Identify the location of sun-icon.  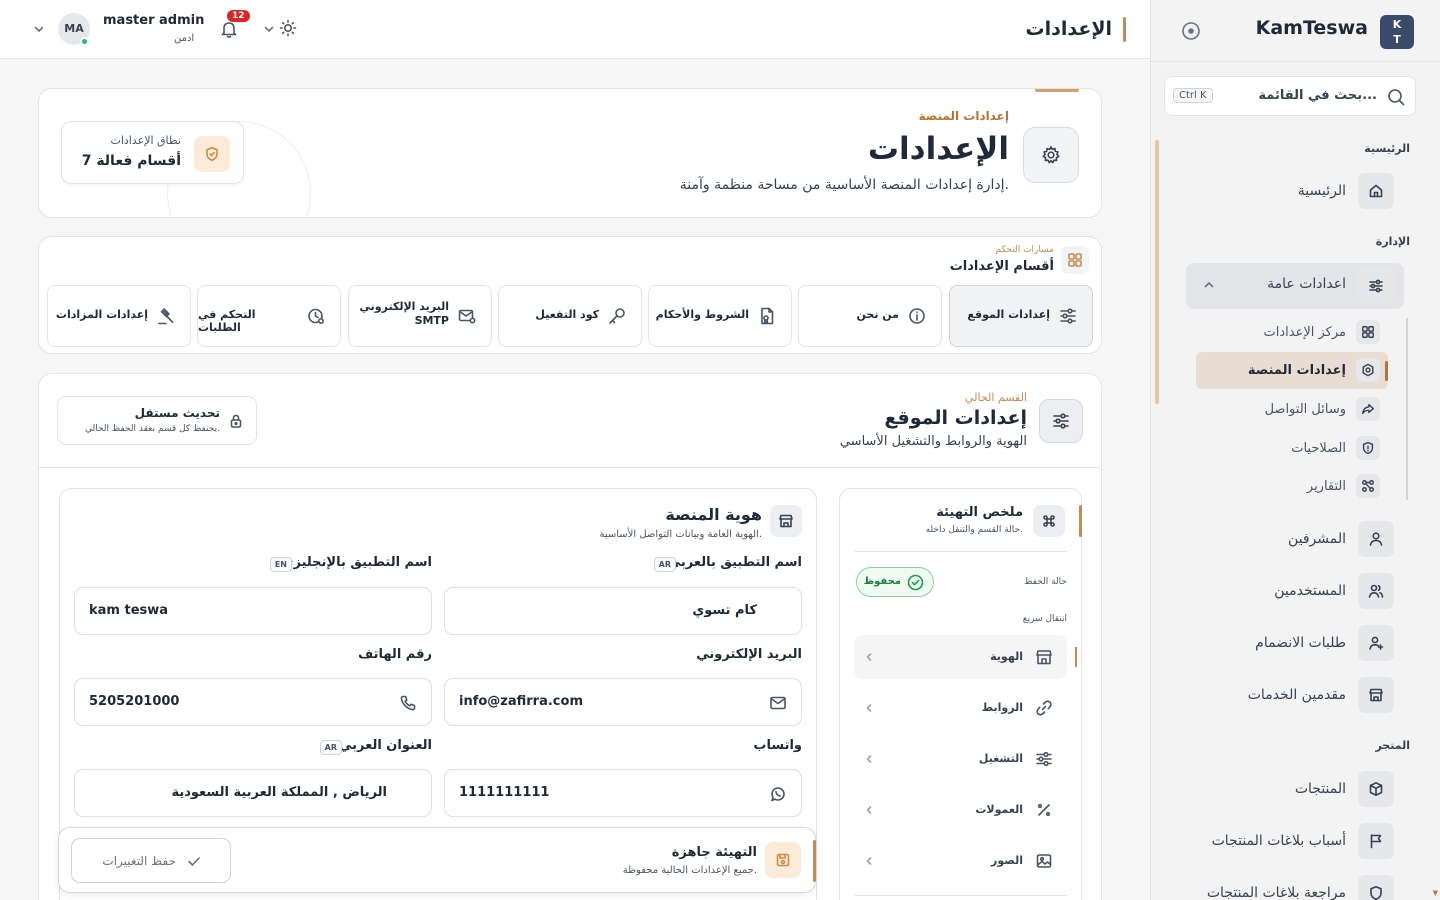
(288, 28).